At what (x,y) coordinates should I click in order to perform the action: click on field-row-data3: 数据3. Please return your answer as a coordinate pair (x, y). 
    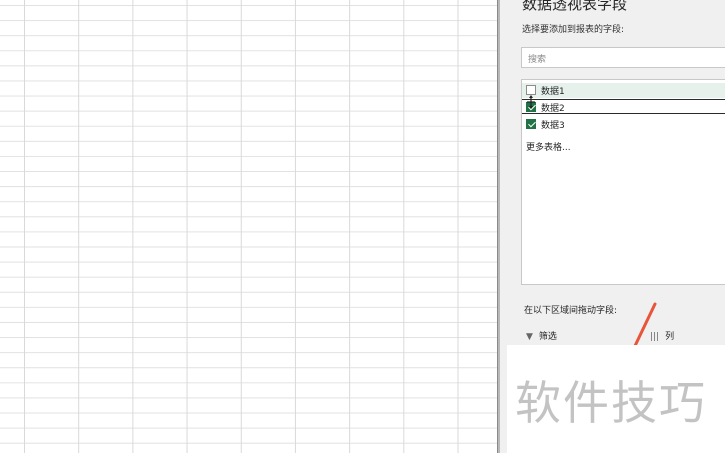
    Looking at the image, I should click on (623, 124).